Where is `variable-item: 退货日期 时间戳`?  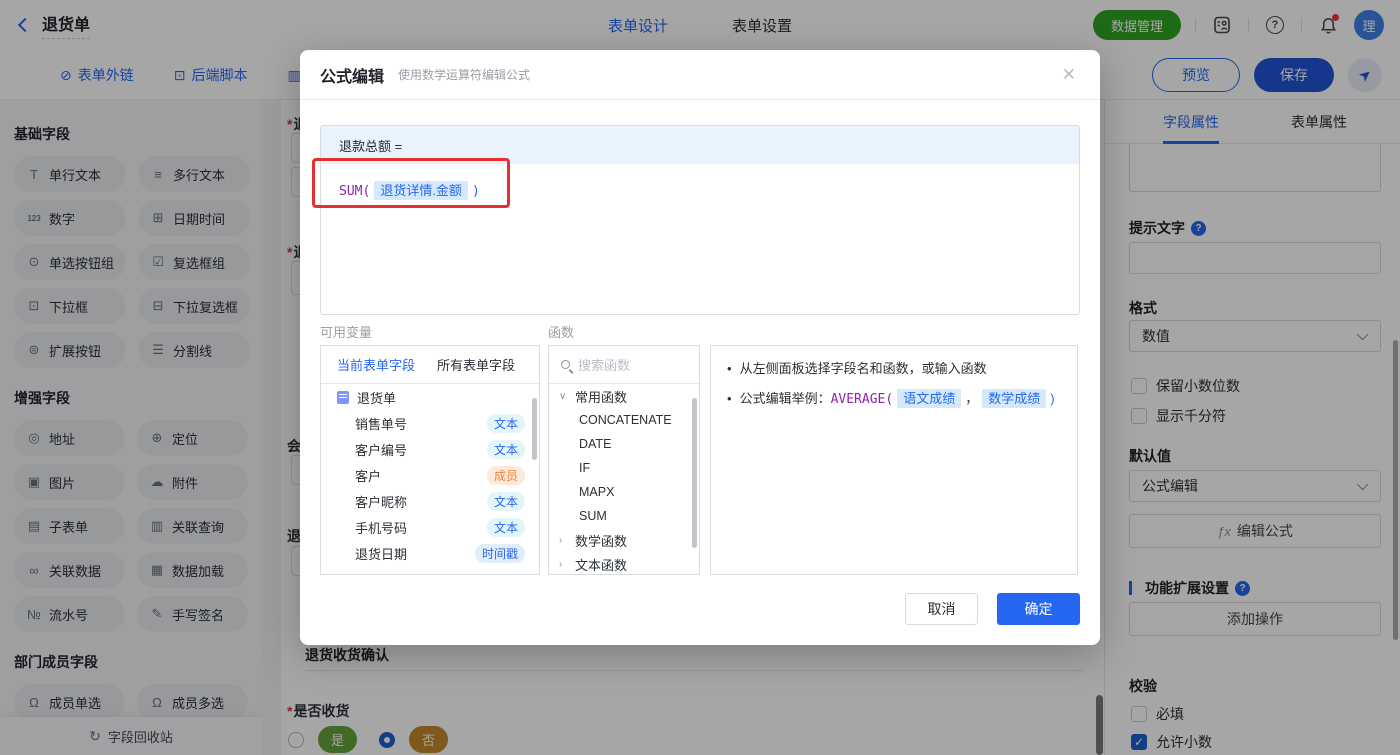
variable-item: 退货日期 时间戳 is located at coordinates (430, 553).